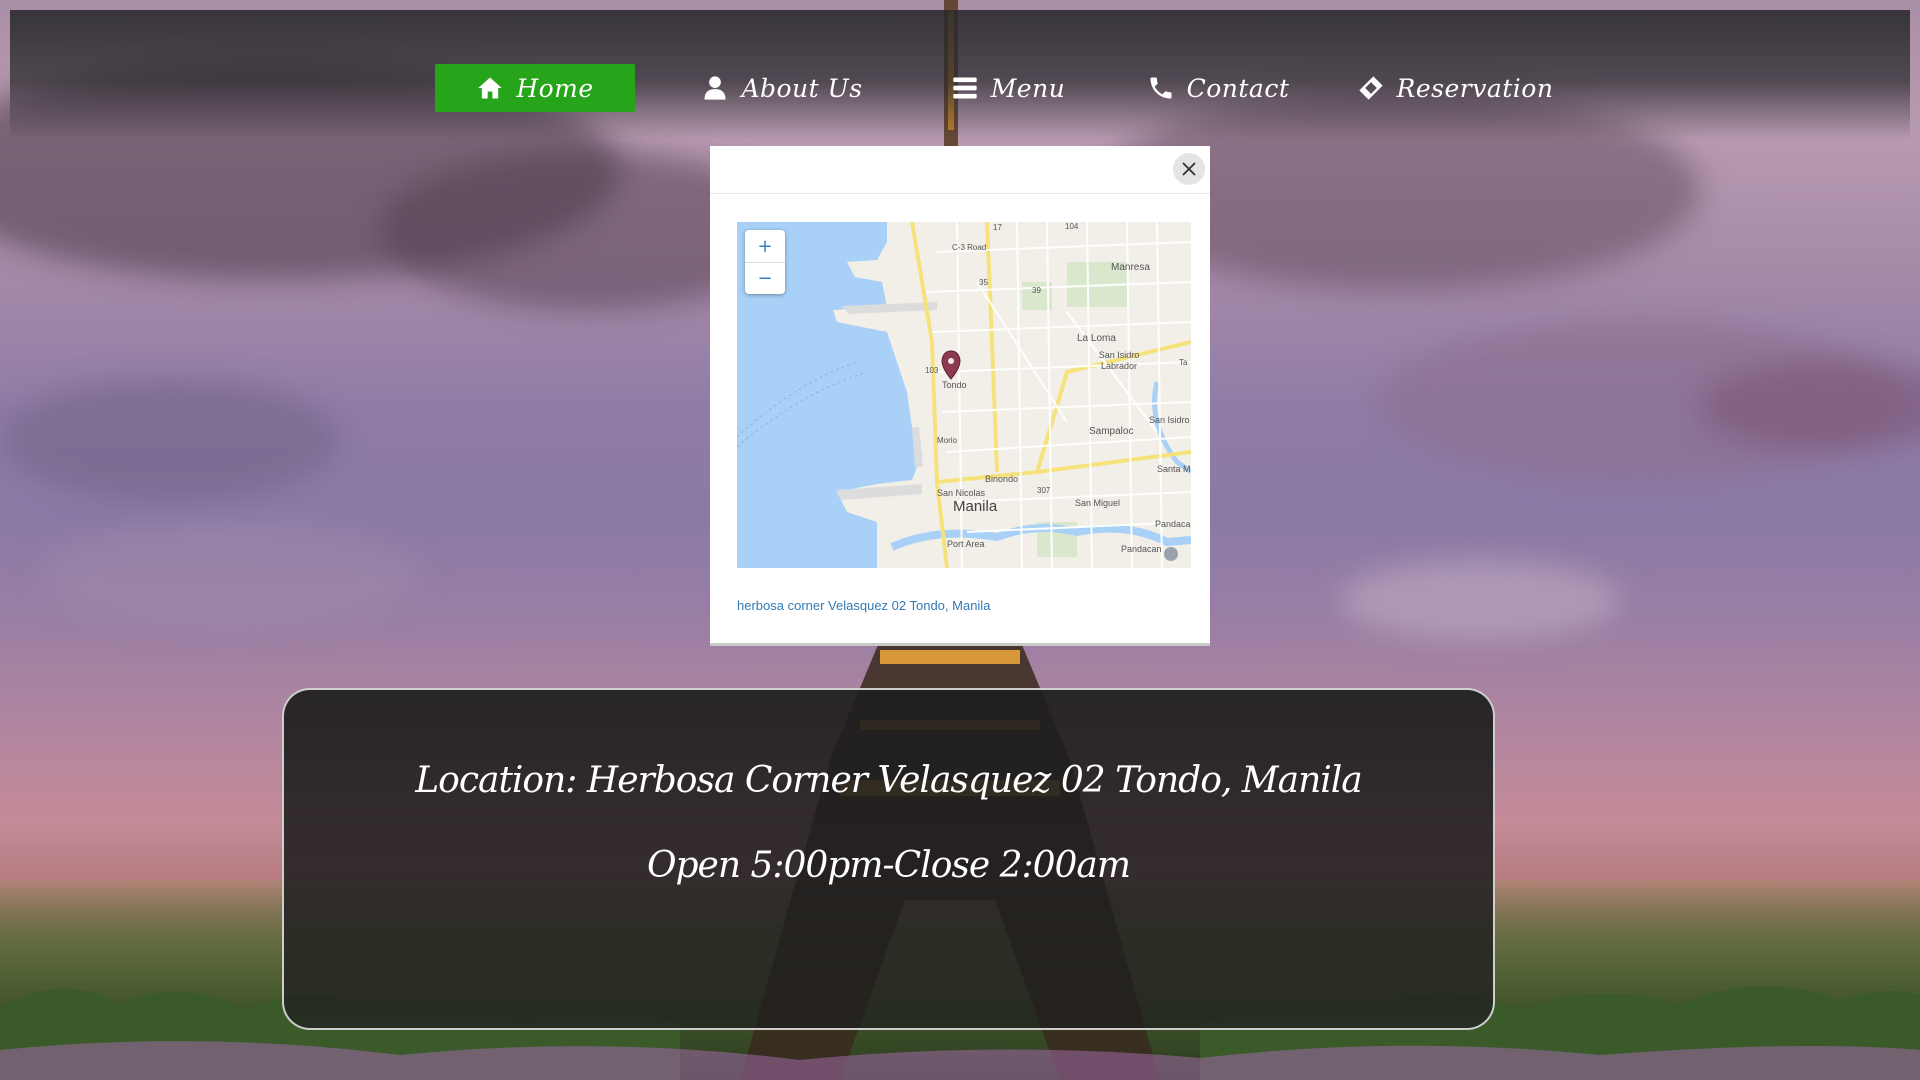 The height and width of the screenshot is (1080, 1920). I want to click on map-label: 104, so click(1072, 226).